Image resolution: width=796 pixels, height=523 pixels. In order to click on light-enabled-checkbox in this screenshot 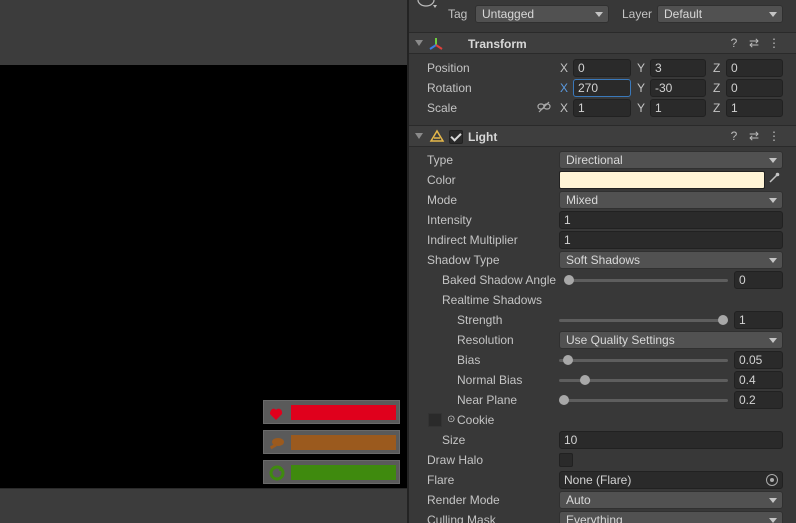, I will do `click(456, 137)`.